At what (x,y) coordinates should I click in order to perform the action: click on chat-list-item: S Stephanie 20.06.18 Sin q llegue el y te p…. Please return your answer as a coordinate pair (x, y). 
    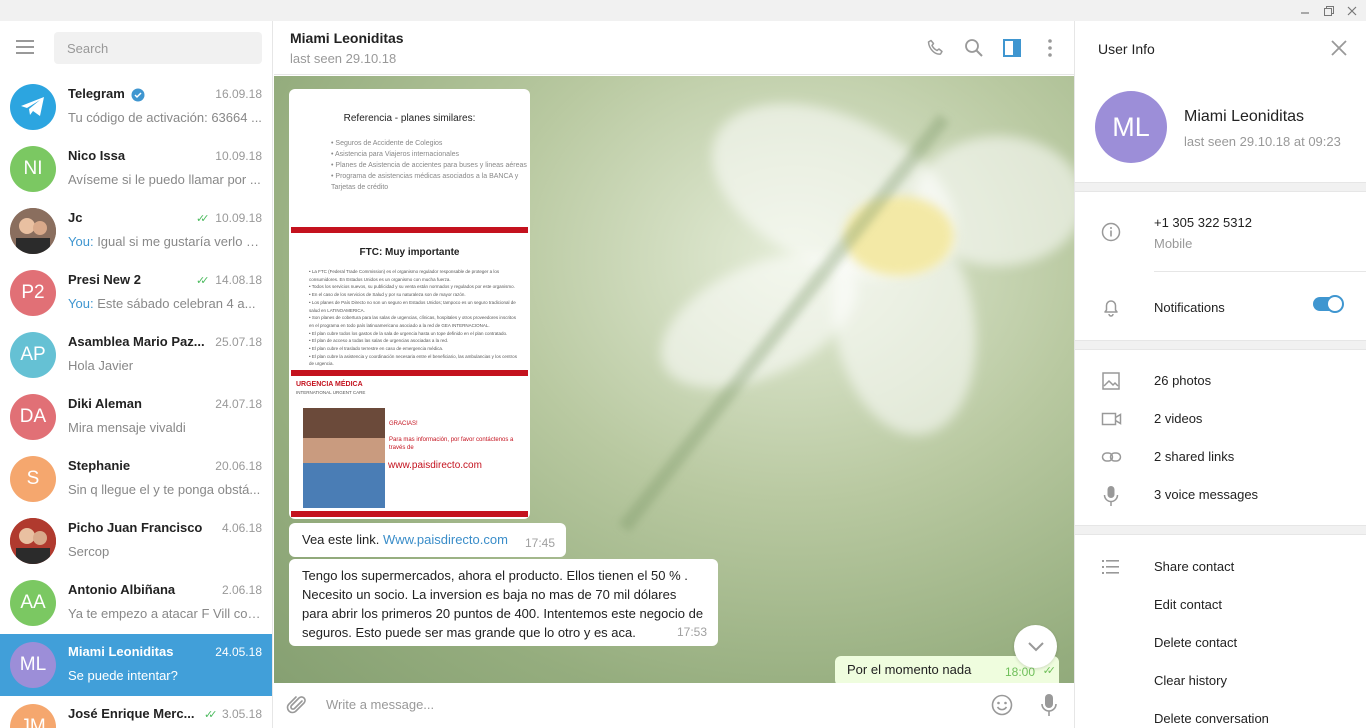
    Looking at the image, I should click on (136, 479).